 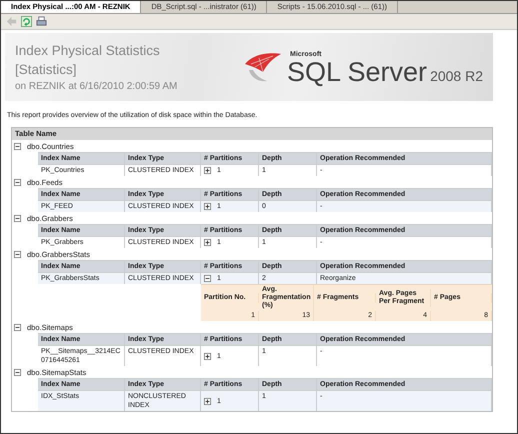 I want to click on report-subtitle: [Statistics], so click(x=46, y=69).